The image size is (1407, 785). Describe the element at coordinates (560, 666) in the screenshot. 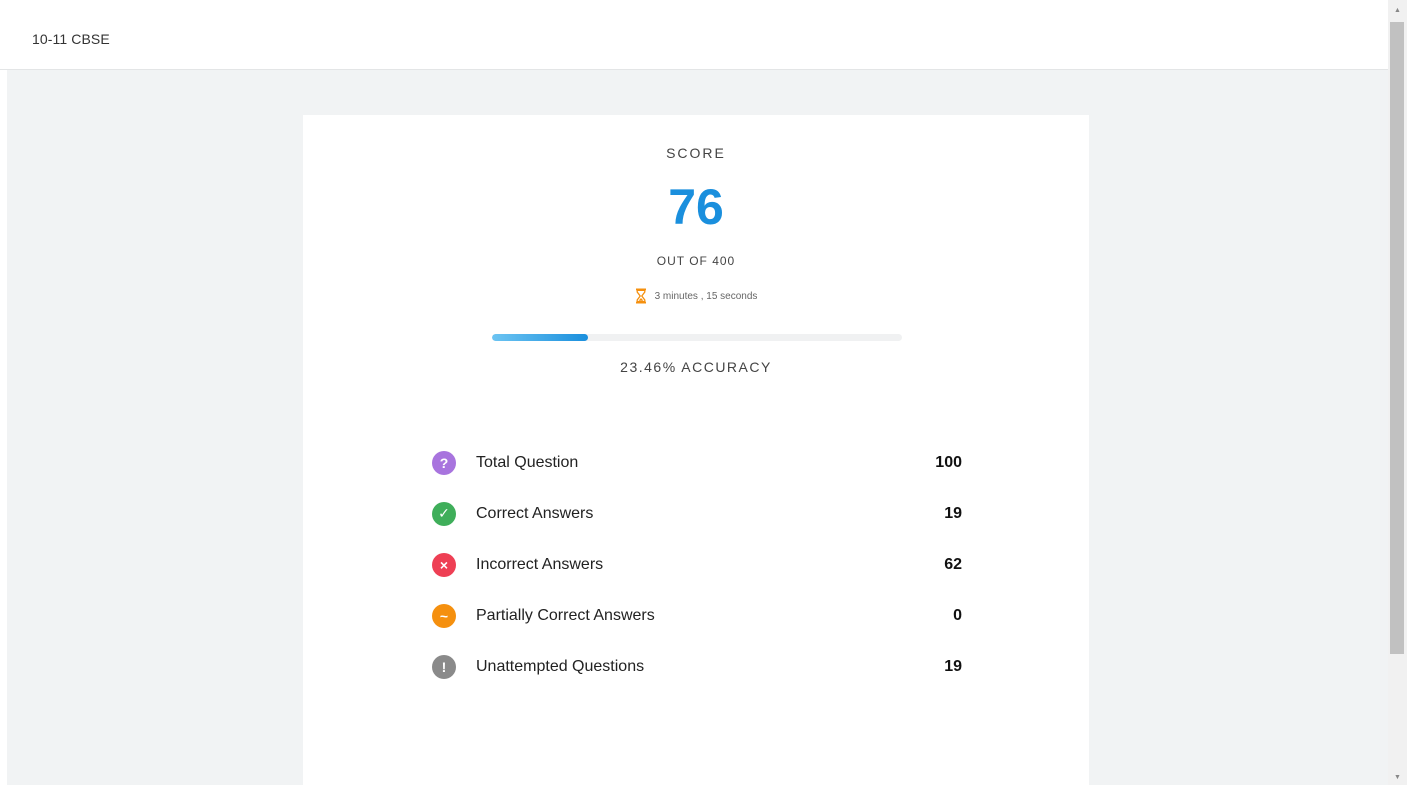

I see `stat-label: Unattempted Questions` at that location.